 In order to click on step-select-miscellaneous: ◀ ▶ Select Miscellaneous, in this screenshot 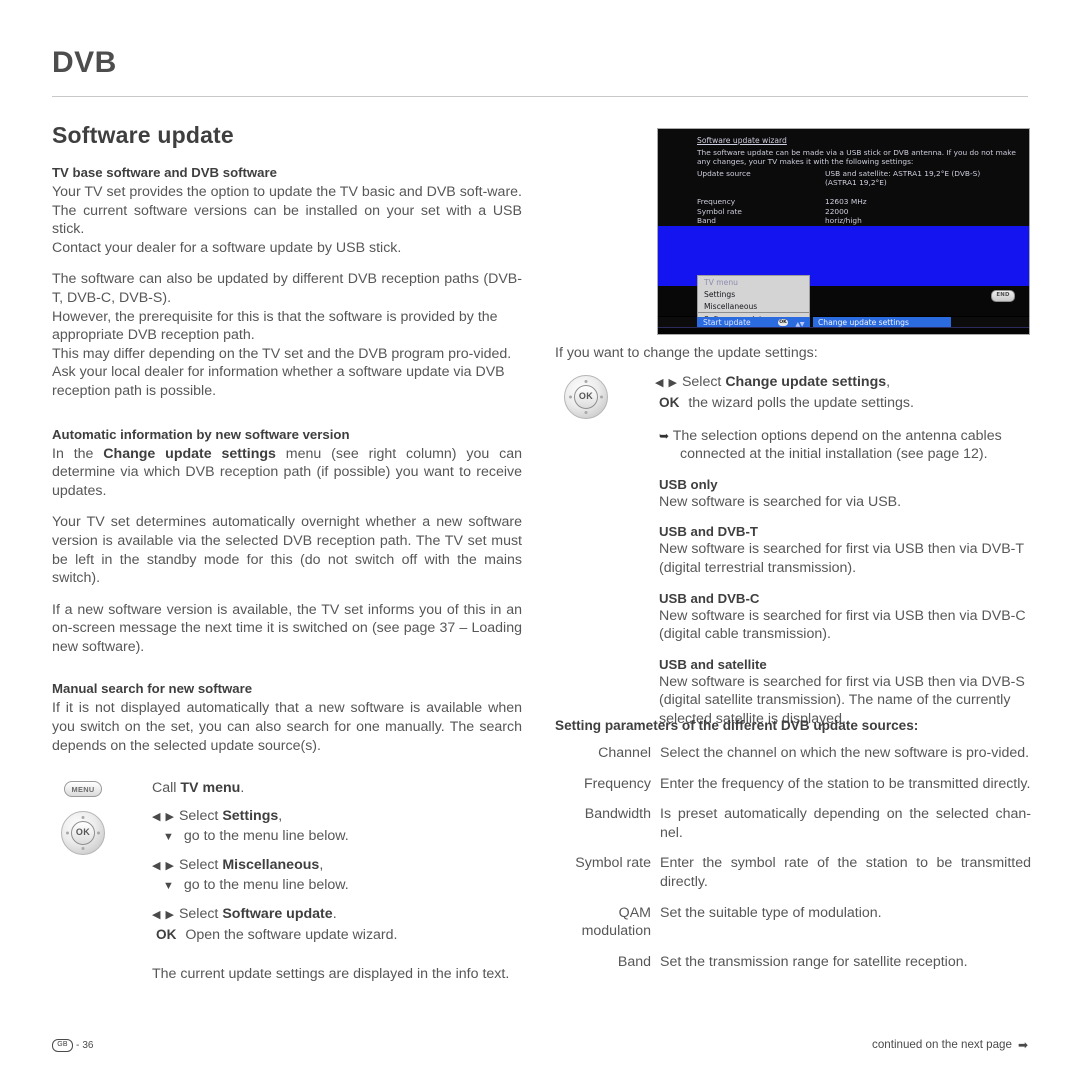, I will do `click(337, 866)`.